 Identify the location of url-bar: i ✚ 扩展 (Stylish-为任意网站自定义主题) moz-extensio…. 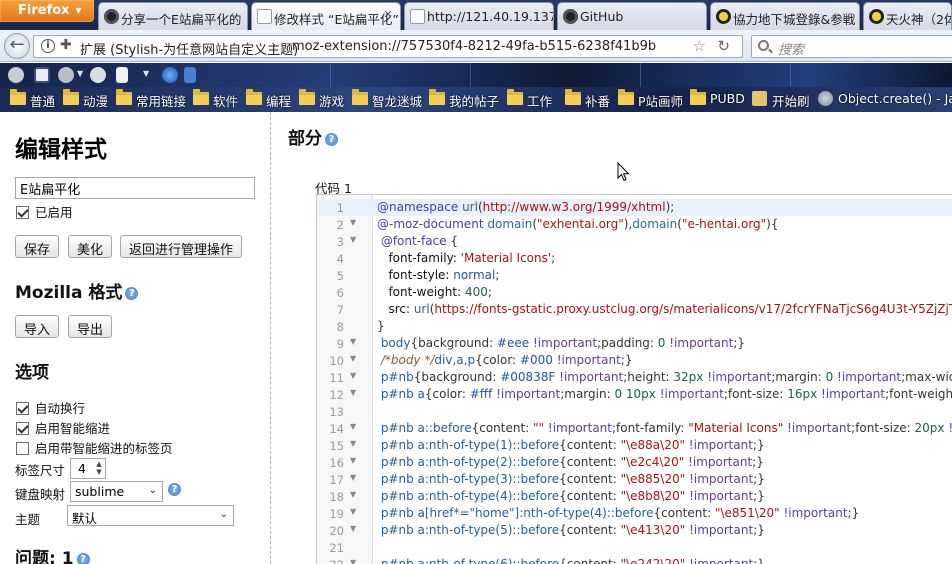
(388, 46).